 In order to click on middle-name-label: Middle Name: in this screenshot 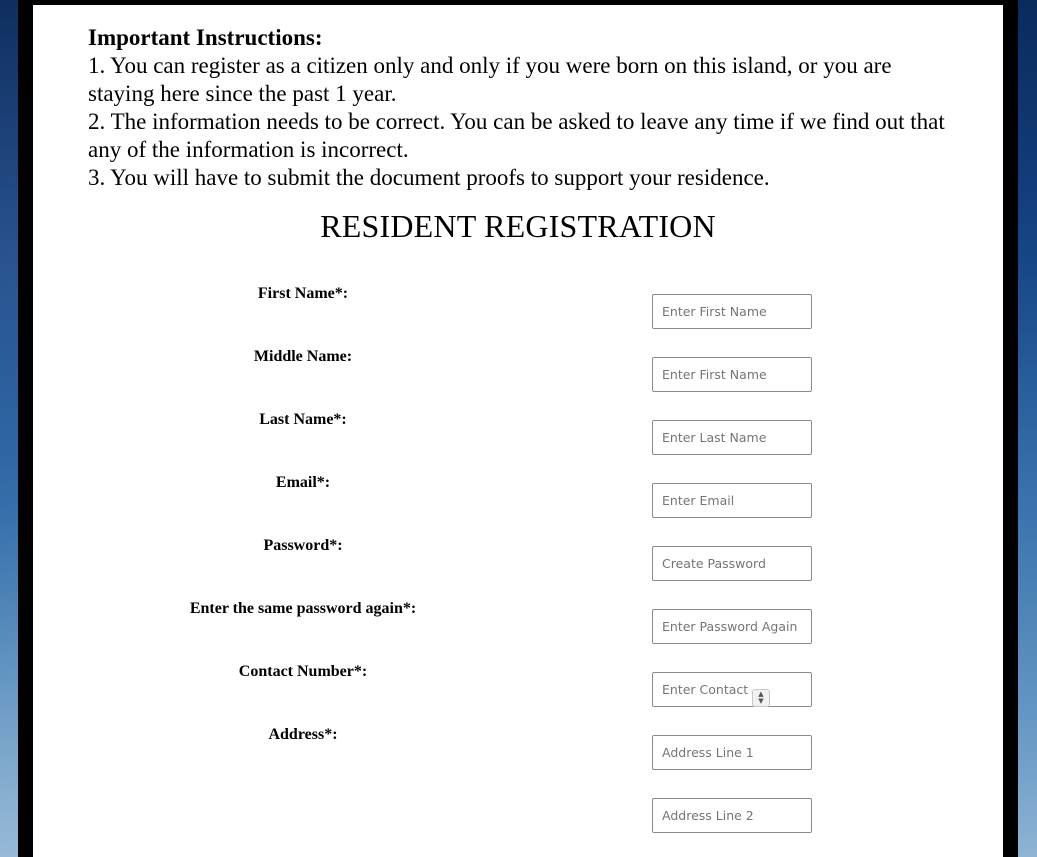, I will do `click(303, 356)`.